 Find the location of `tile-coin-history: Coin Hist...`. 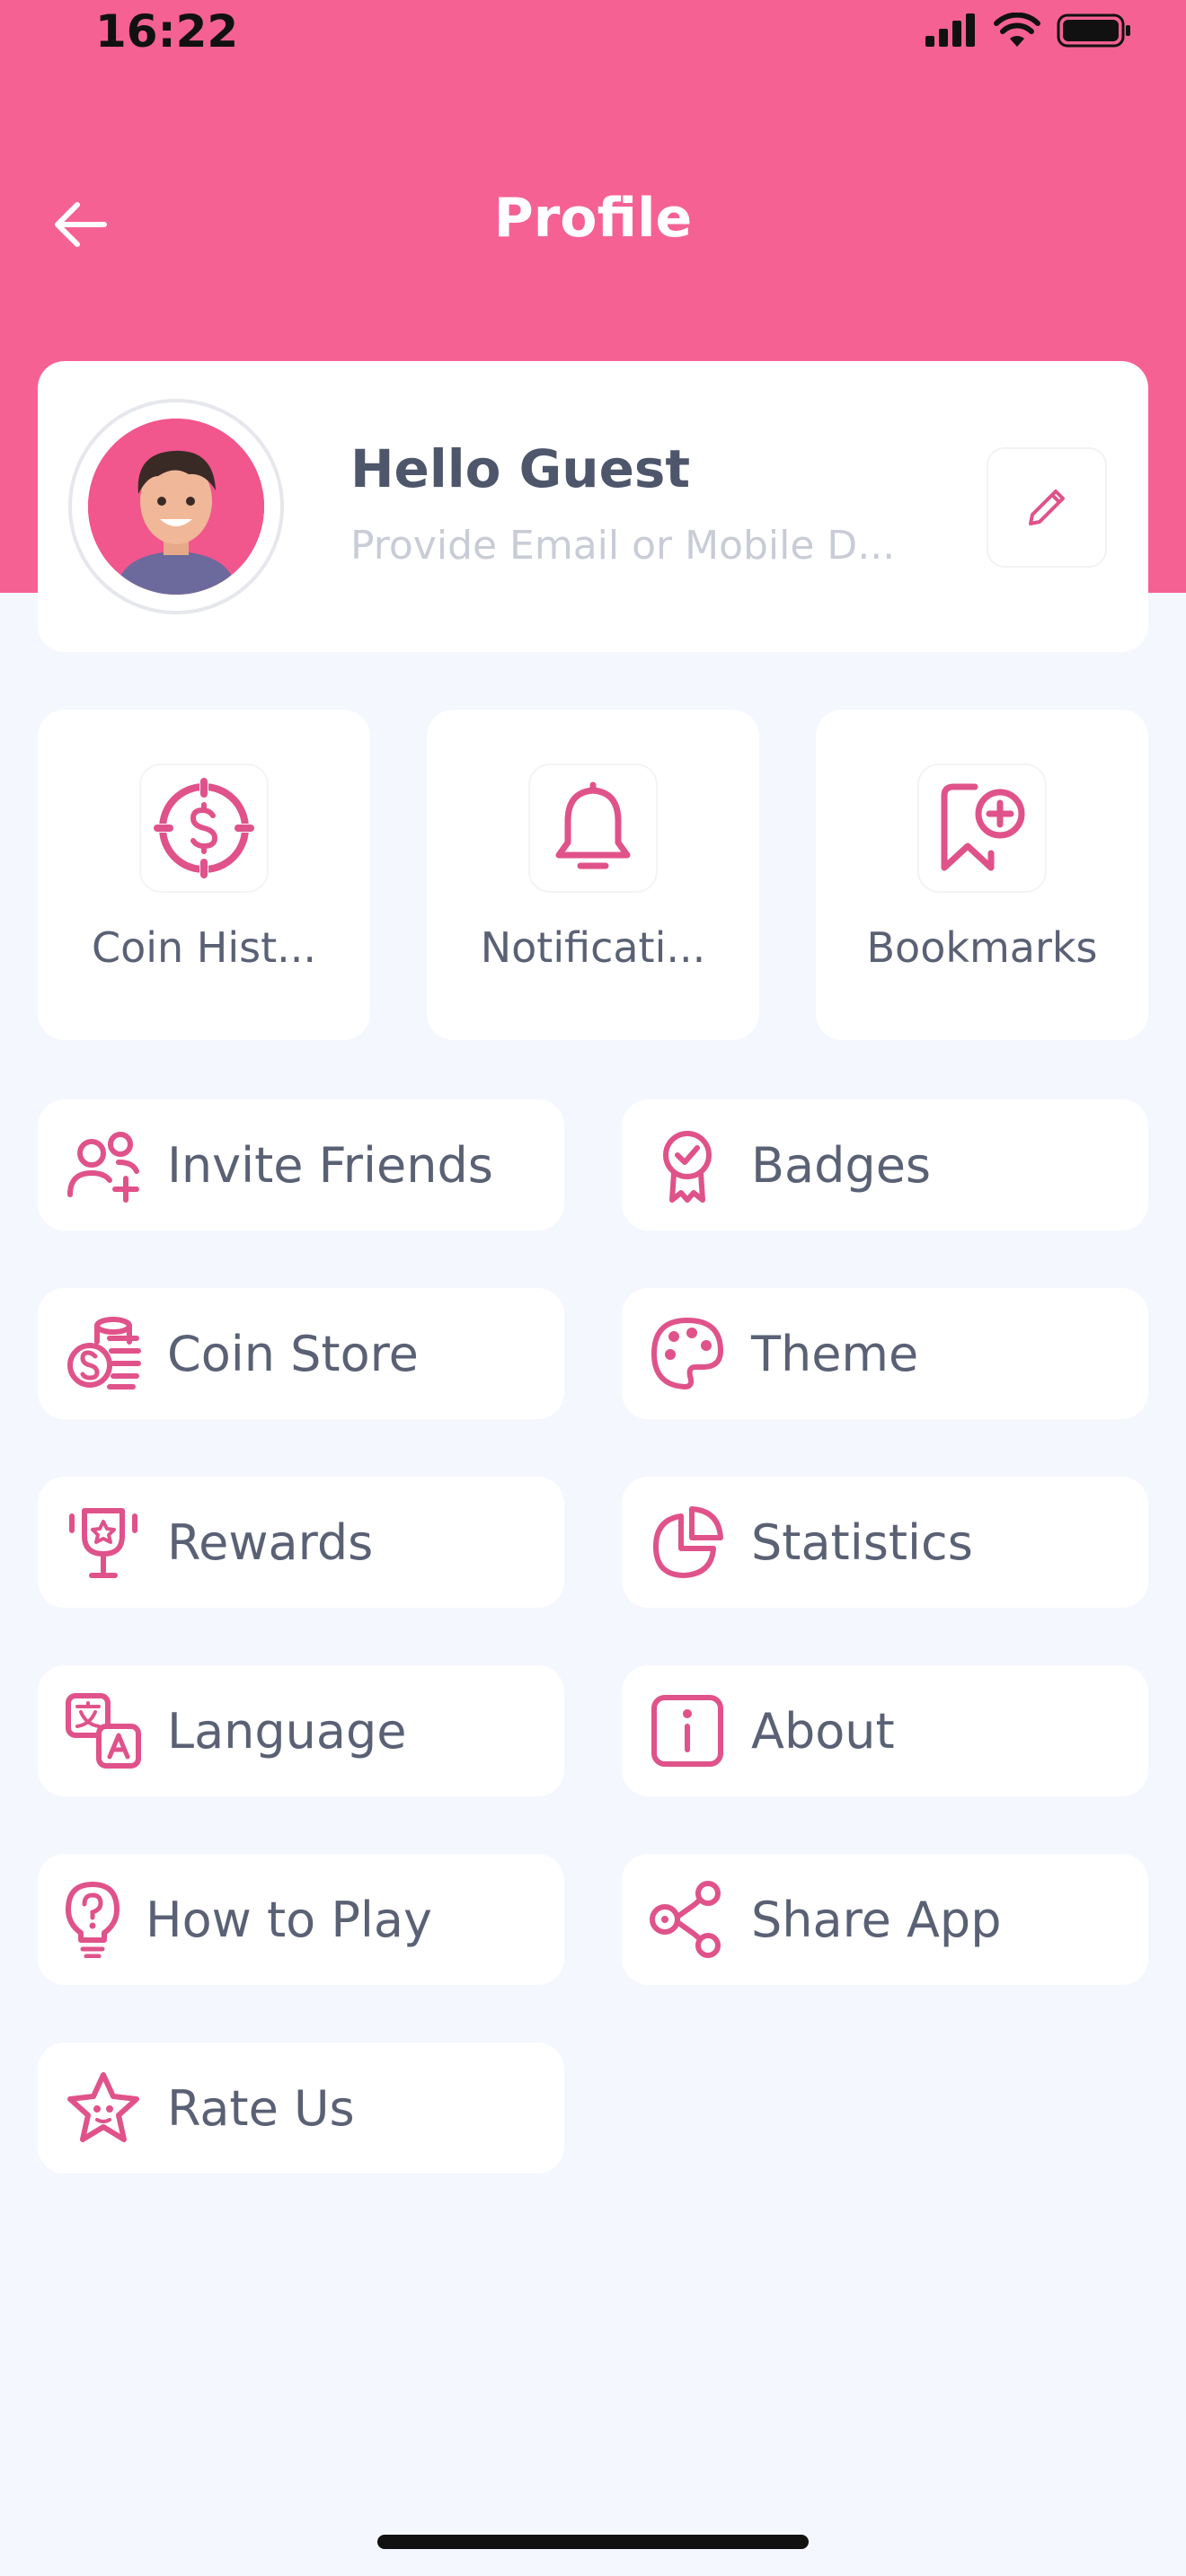

tile-coin-history: Coin Hist... is located at coordinates (204, 875).